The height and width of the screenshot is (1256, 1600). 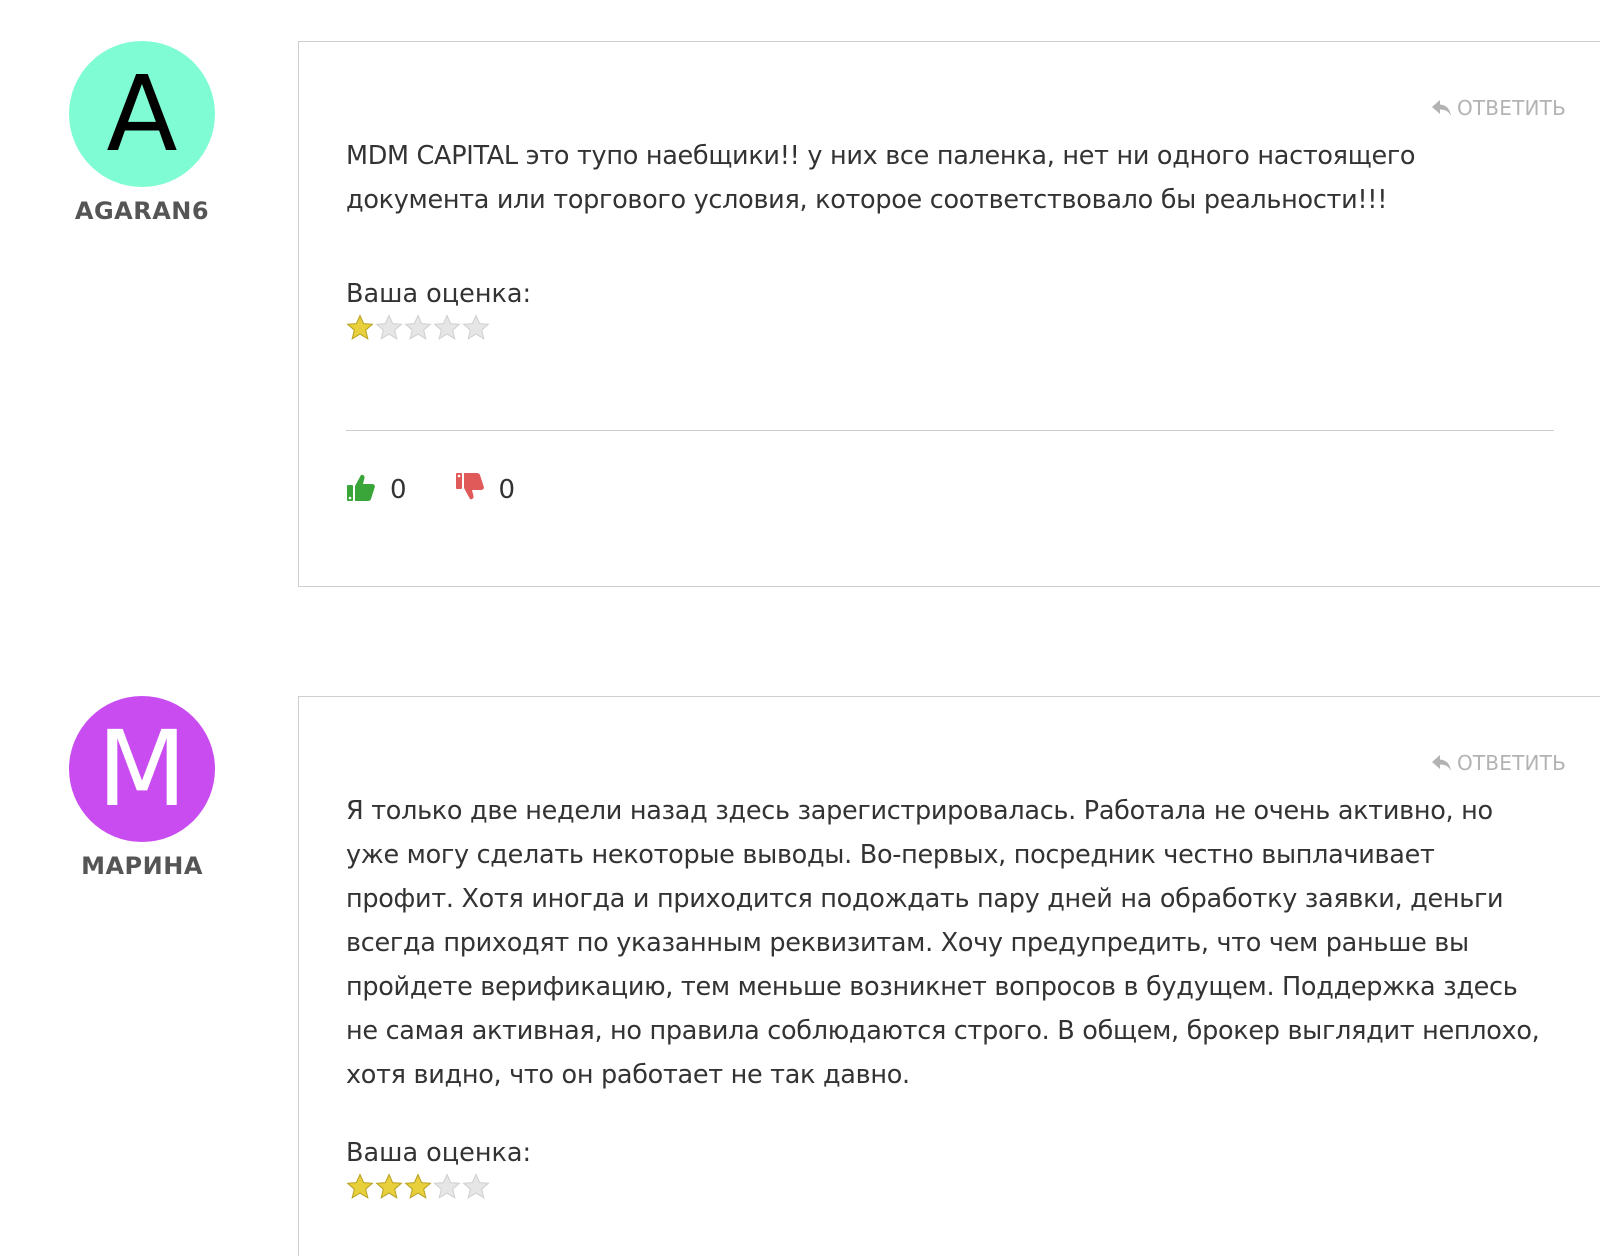 I want to click on comment-author: A AGARAN6, so click(x=142, y=133).